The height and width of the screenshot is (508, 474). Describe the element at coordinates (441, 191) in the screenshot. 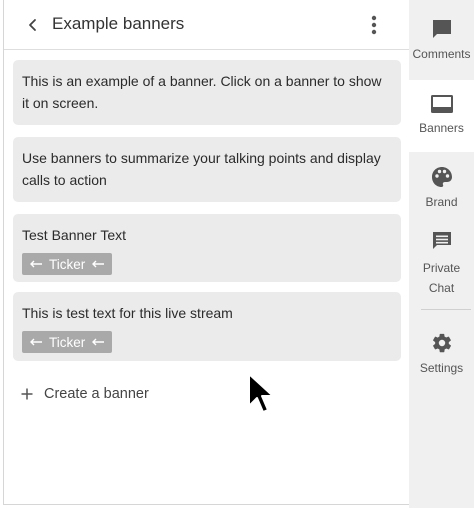

I see `sidebar-item-brand: Brand` at that location.